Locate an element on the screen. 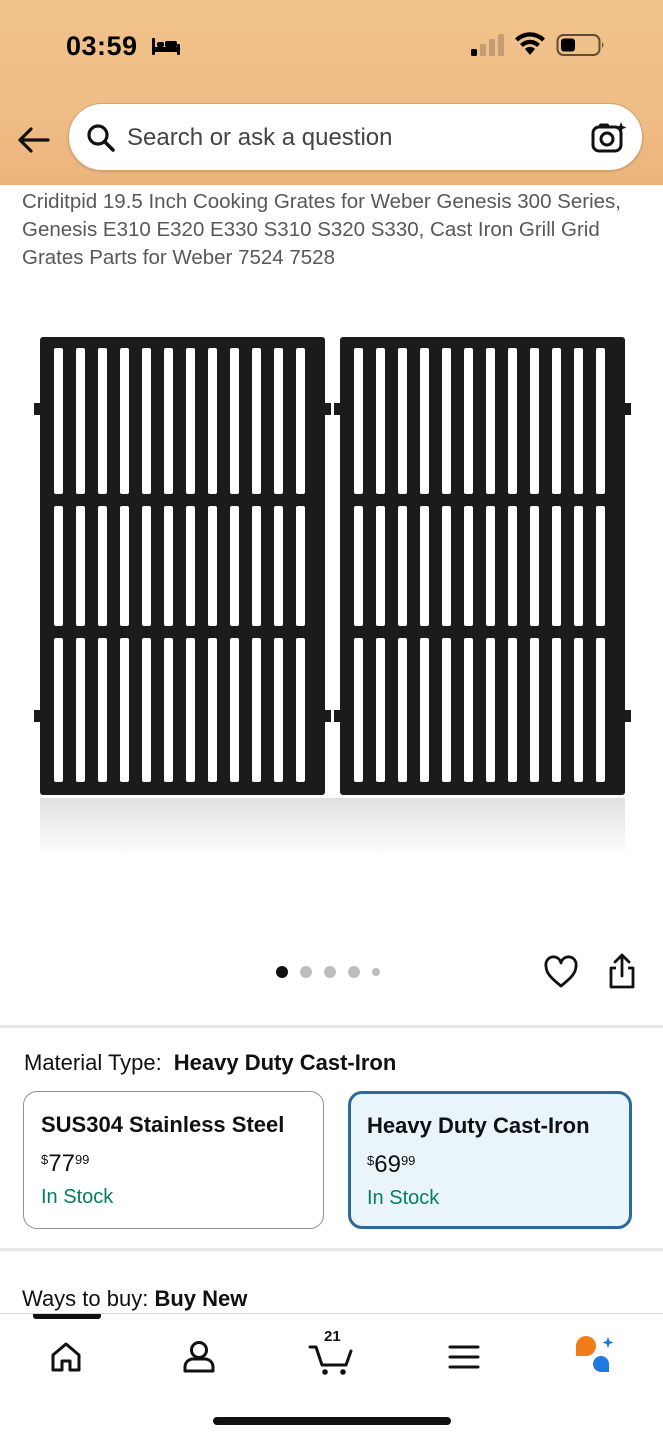 This screenshot has height=1440, width=663. home-indicator is located at coordinates (332, 1421).